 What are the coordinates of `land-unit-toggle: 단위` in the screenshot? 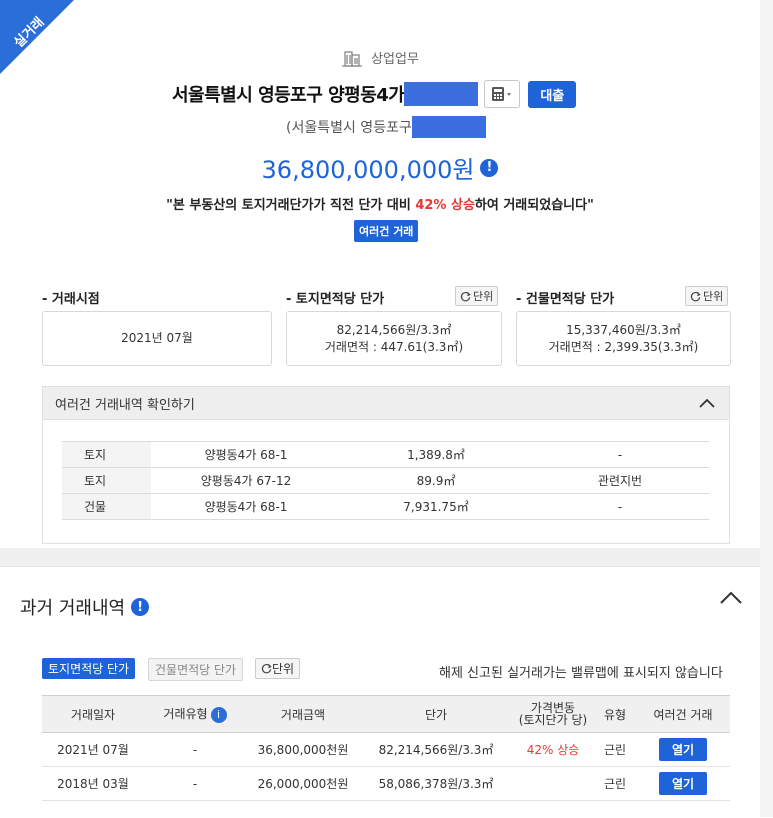 It's located at (477, 296).